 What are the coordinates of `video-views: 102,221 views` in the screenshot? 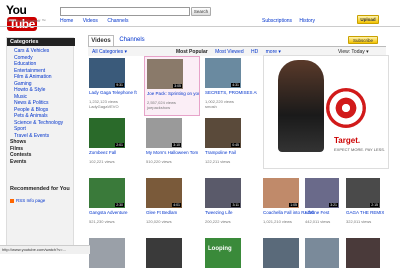 It's located at (102, 161).